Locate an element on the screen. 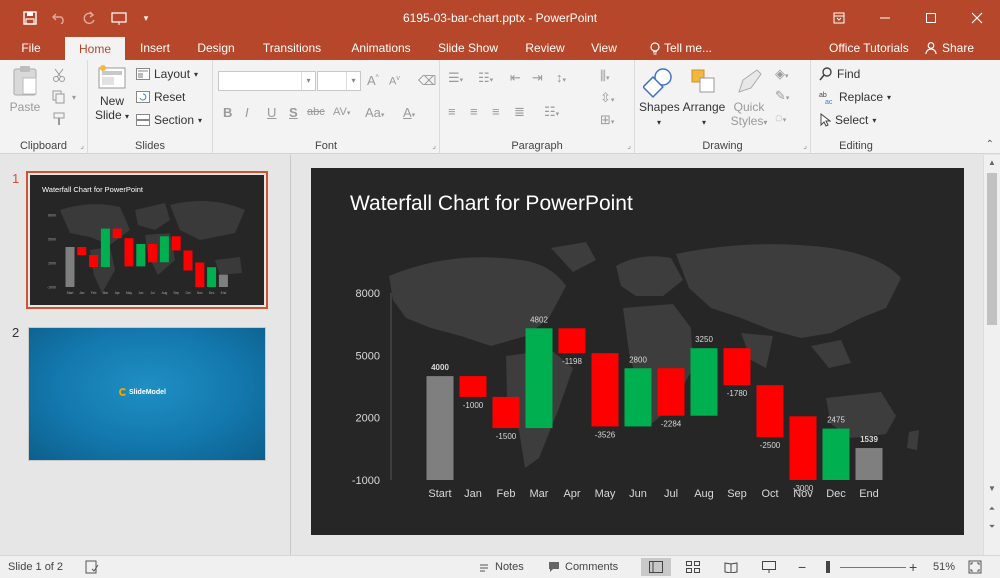 The height and width of the screenshot is (578, 1000). tab-insert: Insert is located at coordinates (155, 48).